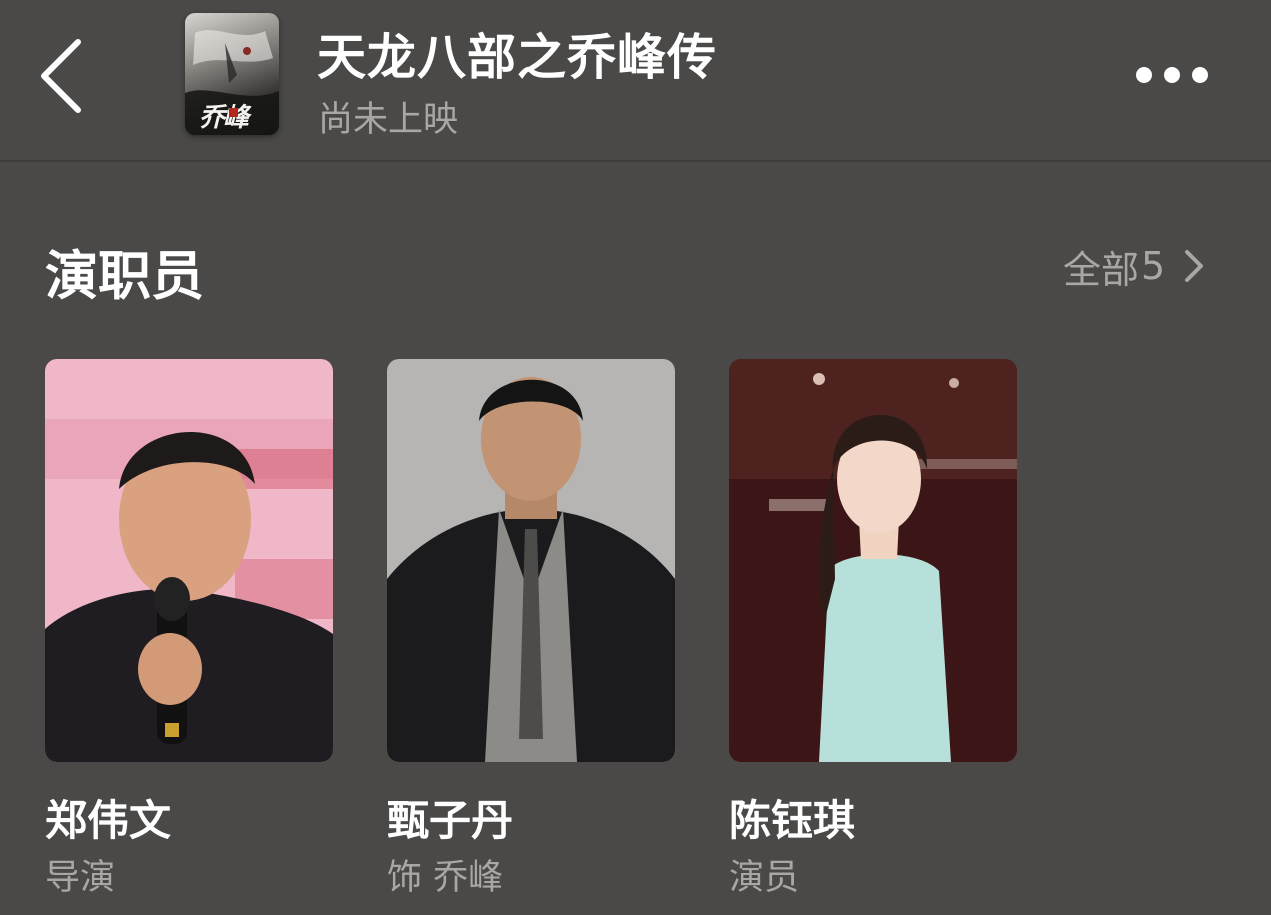 The width and height of the screenshot is (1271, 915). I want to click on view-all-label: 全部, so click(1101, 269).